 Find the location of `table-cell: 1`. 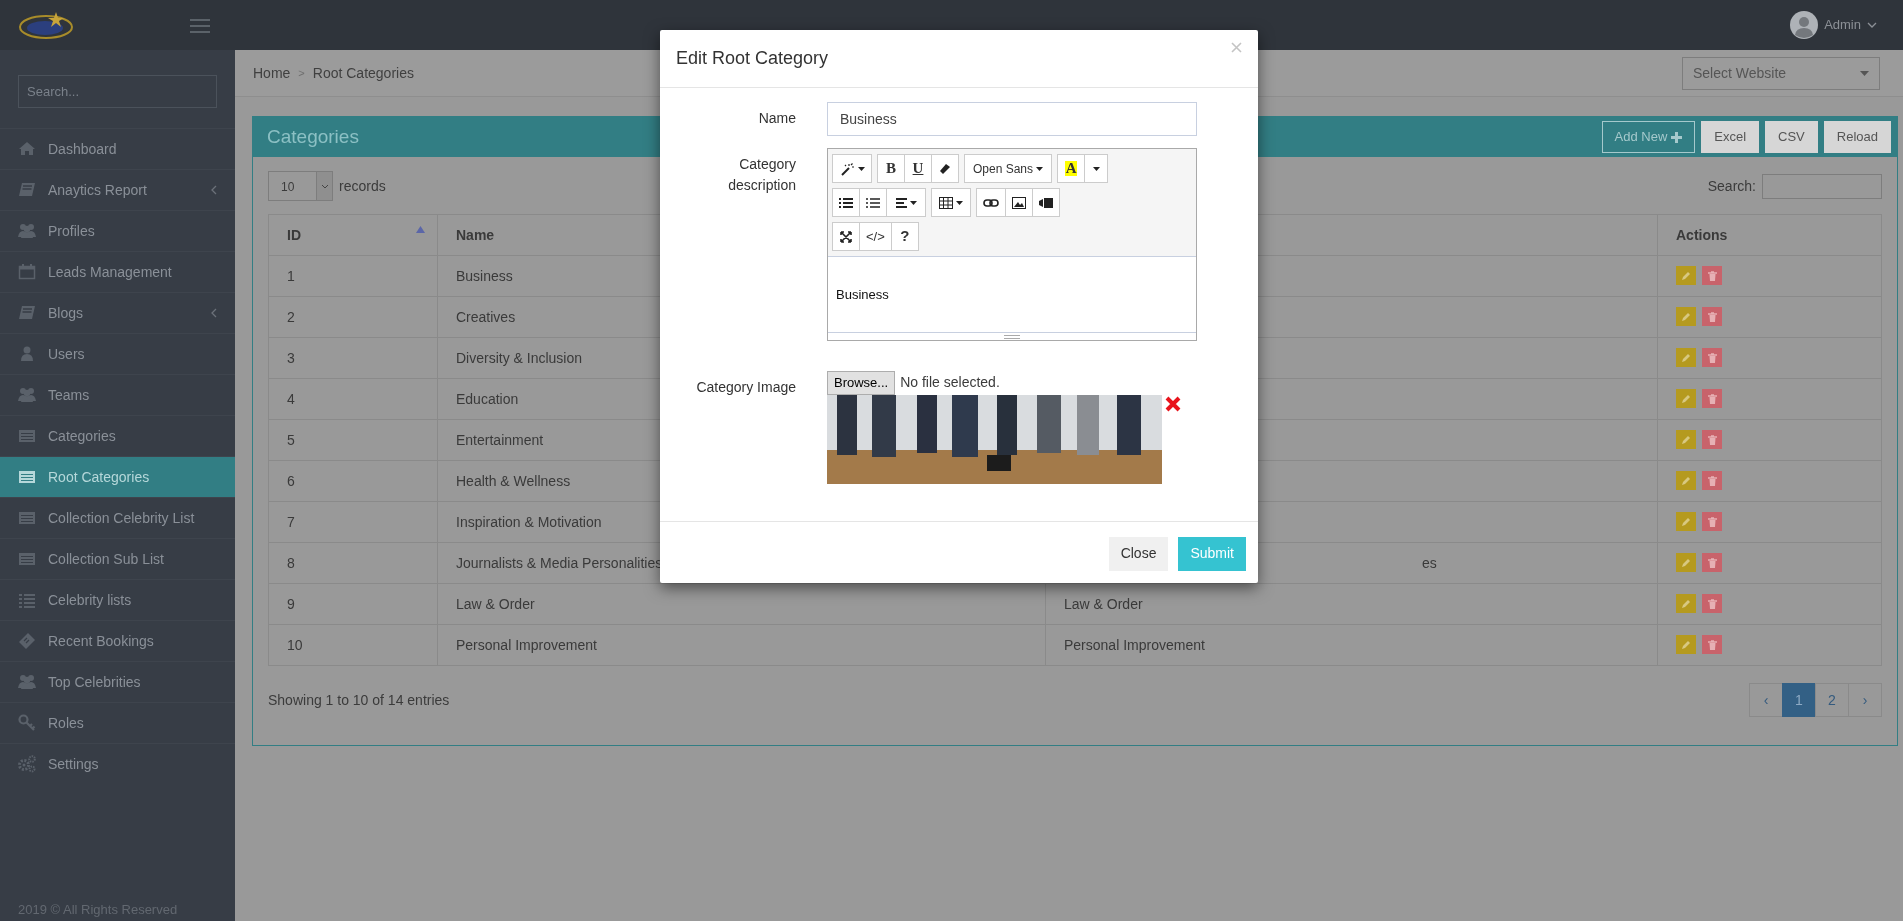

table-cell: 1 is located at coordinates (353, 276).